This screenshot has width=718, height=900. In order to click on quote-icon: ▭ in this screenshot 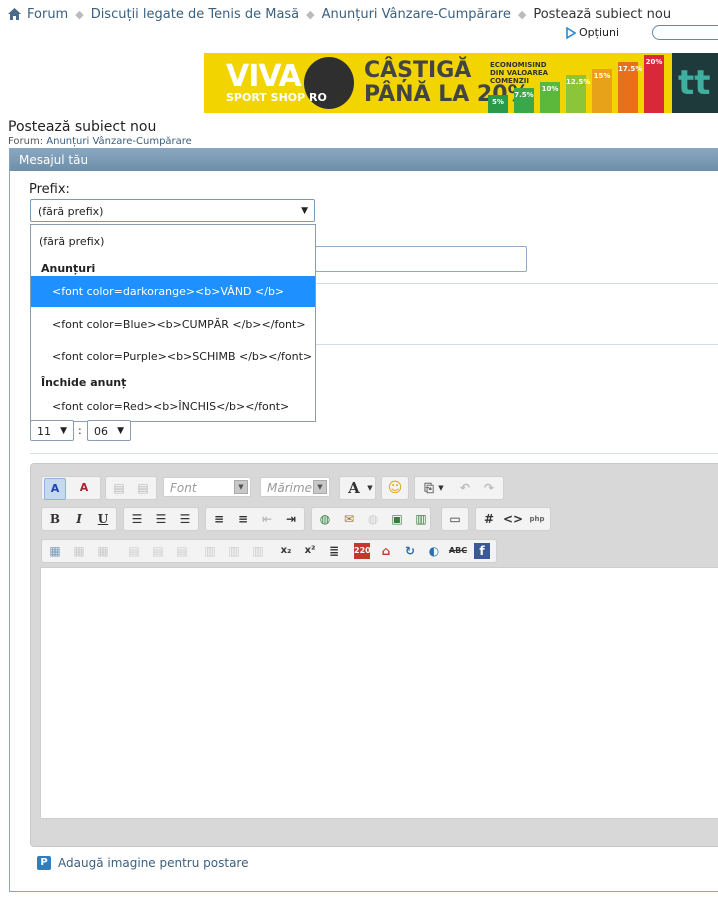, I will do `click(455, 519)`.